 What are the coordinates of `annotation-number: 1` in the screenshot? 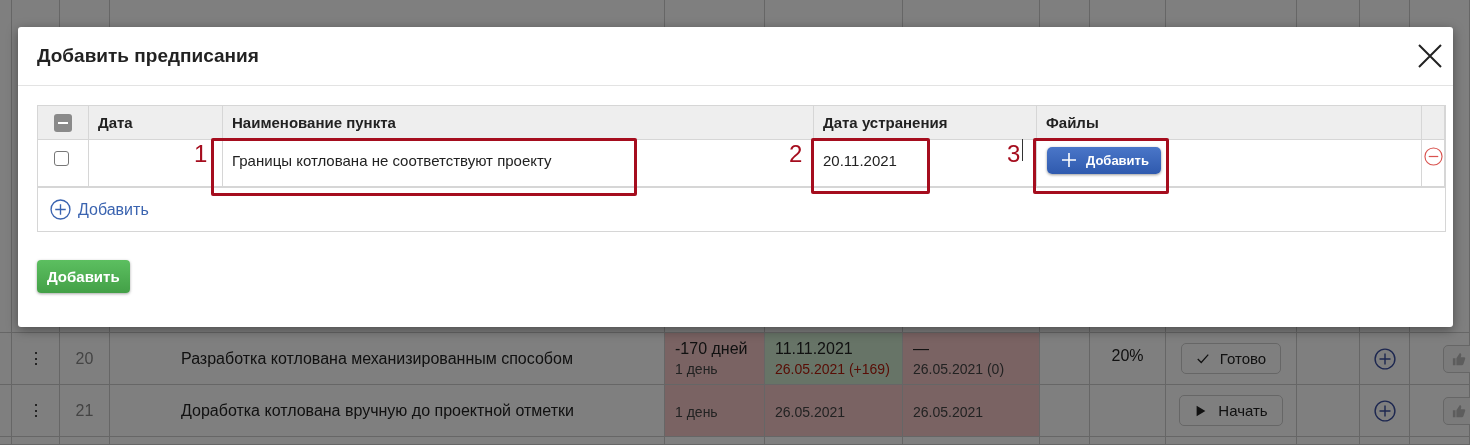 It's located at (201, 154).